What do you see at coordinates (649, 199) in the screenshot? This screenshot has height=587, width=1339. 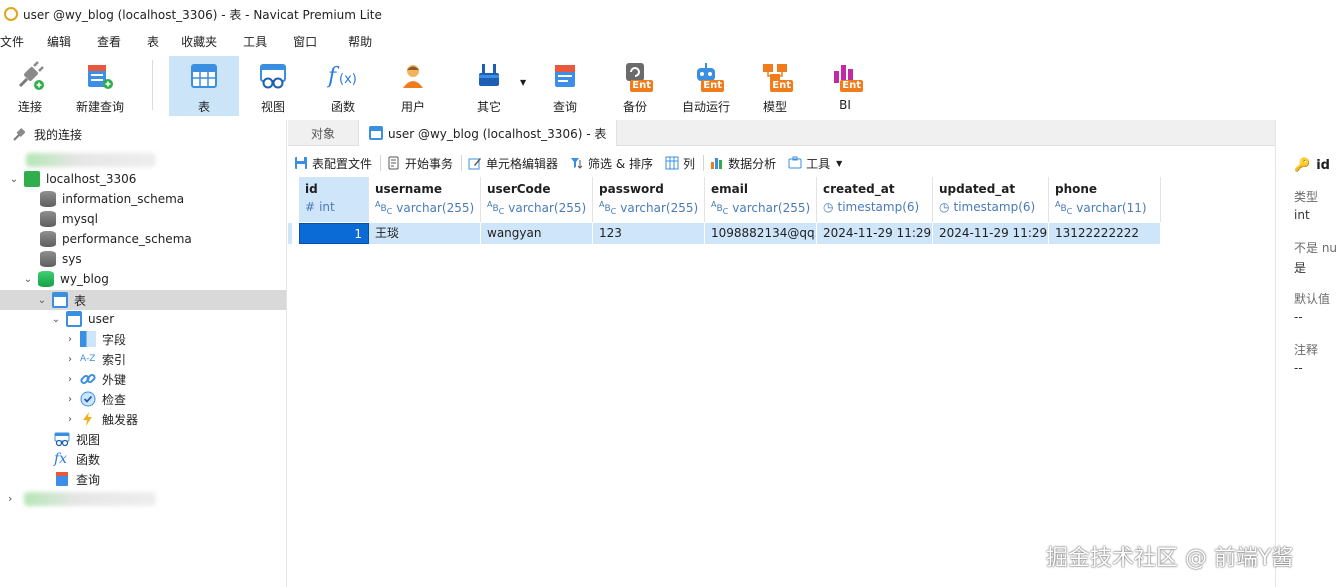 I see `column-header-password: password ABC varchar(255)` at bounding box center [649, 199].